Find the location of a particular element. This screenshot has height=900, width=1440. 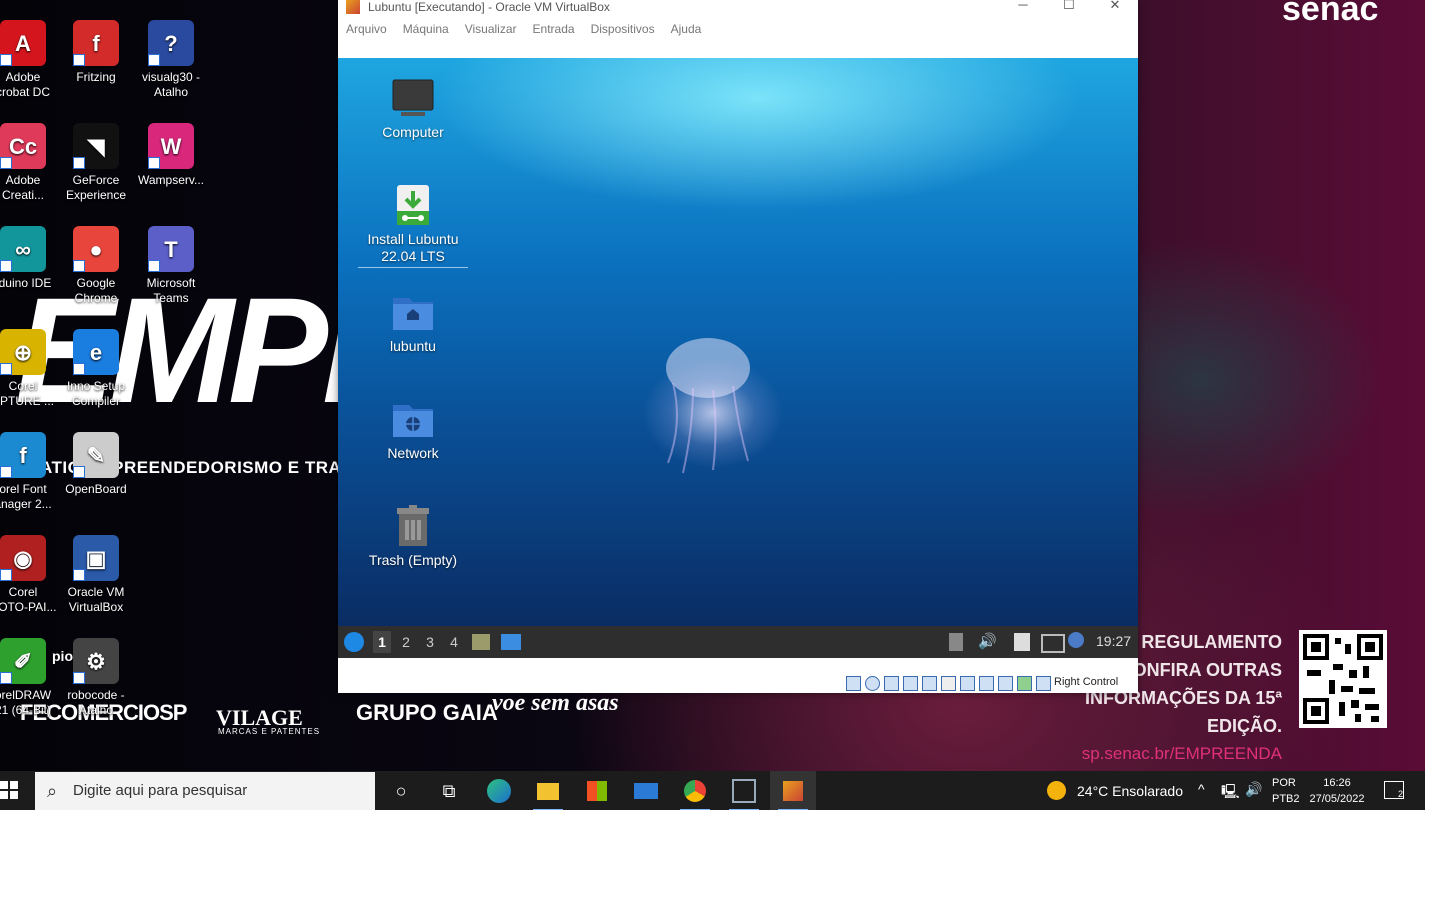

notification-count: 2 is located at coordinates (1400, 794).